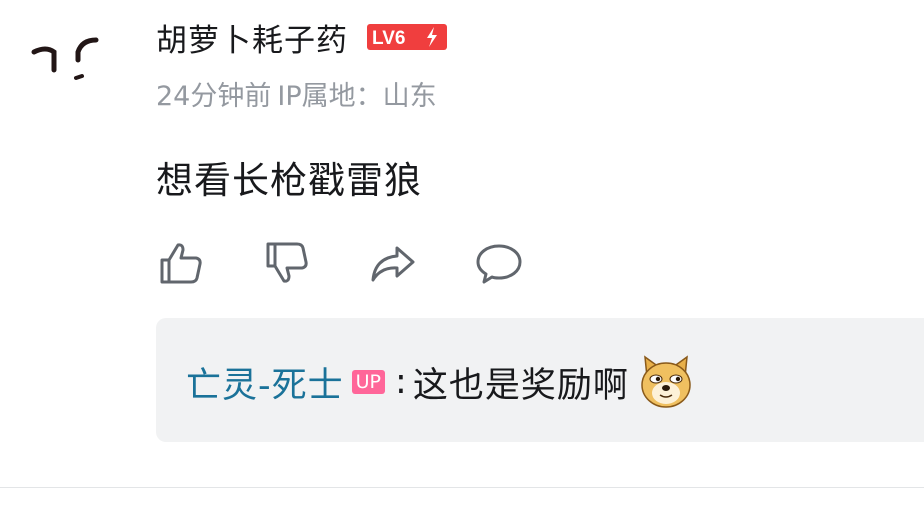 Image resolution: width=924 pixels, height=519 pixels. I want to click on reply-icon, so click(499, 263).